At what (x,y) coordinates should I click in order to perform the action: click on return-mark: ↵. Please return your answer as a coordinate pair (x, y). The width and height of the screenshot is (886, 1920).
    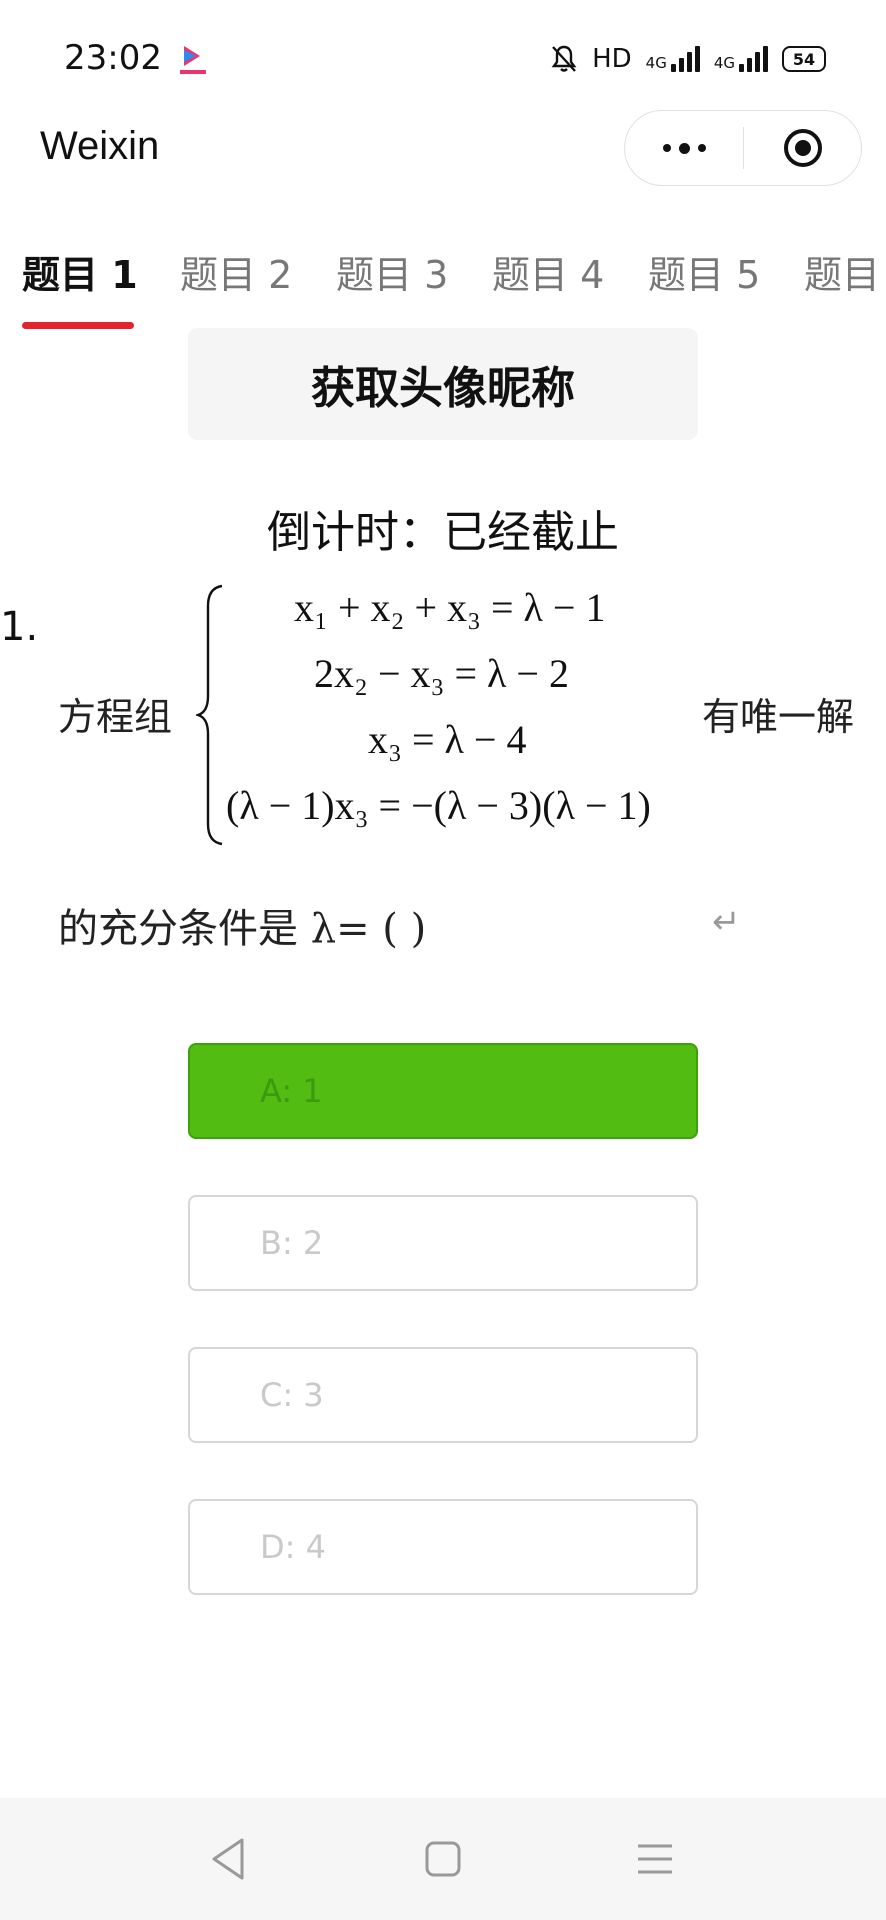
    Looking at the image, I should click on (726, 922).